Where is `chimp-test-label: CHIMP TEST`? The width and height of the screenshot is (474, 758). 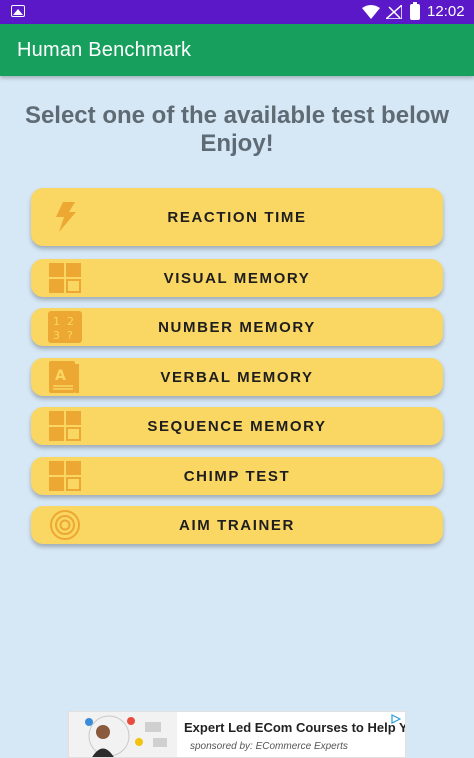
chimp-test-label: CHIMP TEST is located at coordinates (237, 476).